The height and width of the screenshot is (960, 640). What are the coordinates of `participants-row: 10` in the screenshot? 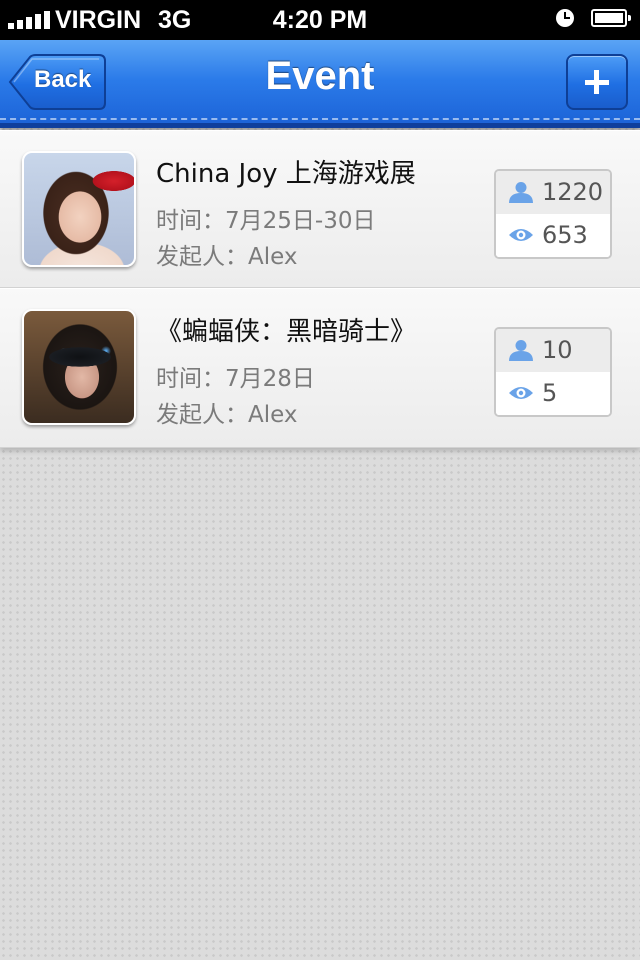 It's located at (553, 350).